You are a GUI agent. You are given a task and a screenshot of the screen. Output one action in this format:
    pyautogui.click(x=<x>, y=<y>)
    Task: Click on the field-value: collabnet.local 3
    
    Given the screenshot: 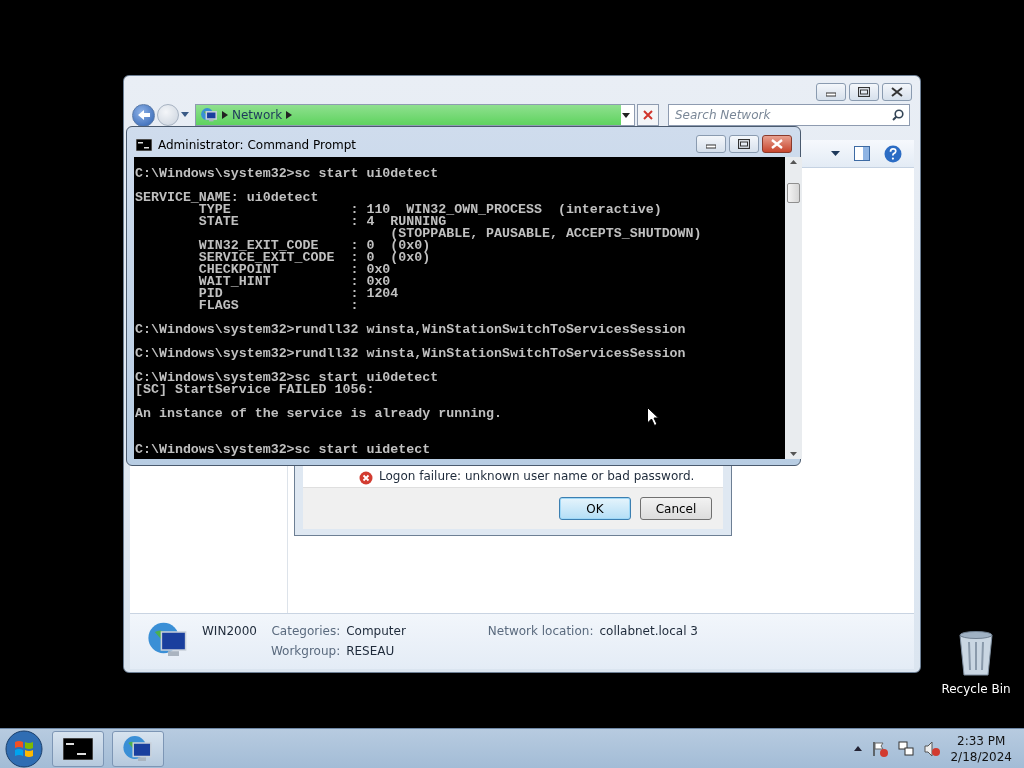 What is the action you would take?
    pyautogui.click(x=648, y=631)
    